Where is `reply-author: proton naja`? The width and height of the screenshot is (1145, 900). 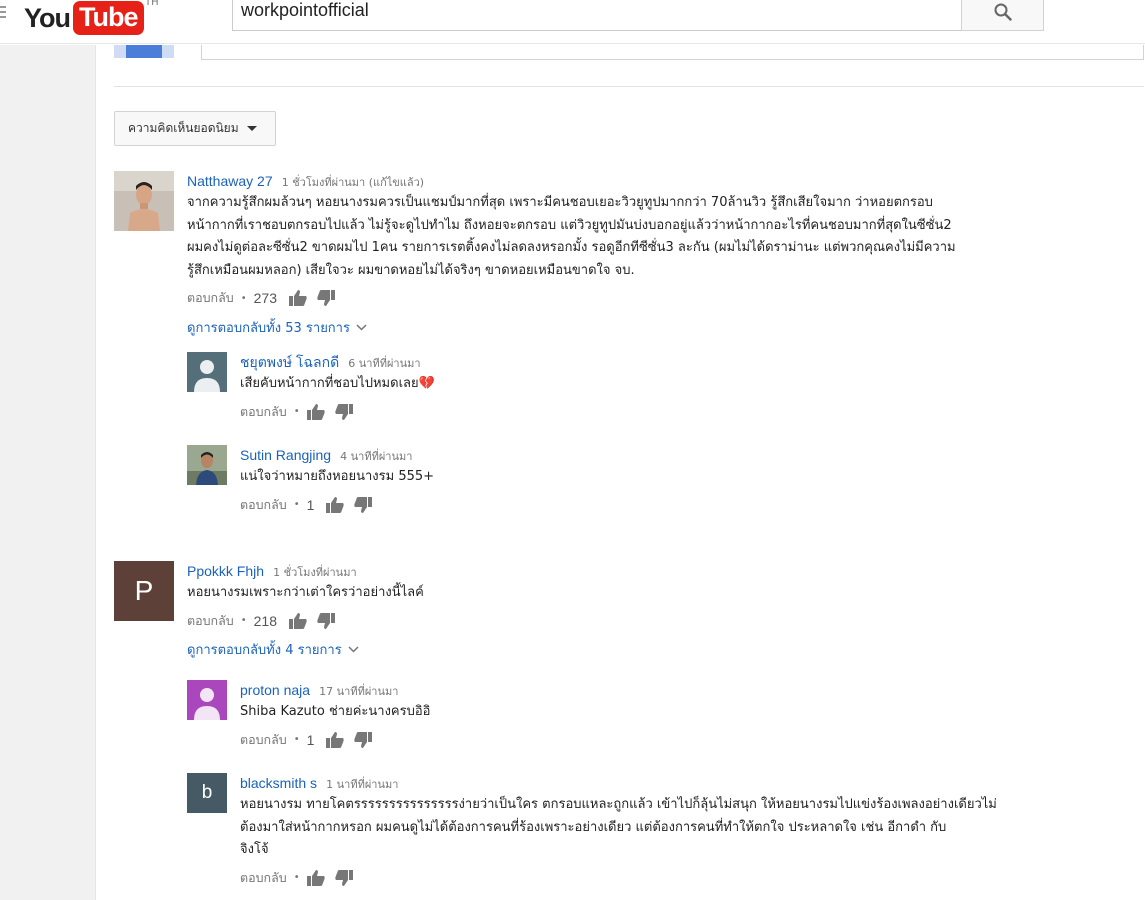
reply-author: proton naja is located at coordinates (275, 690).